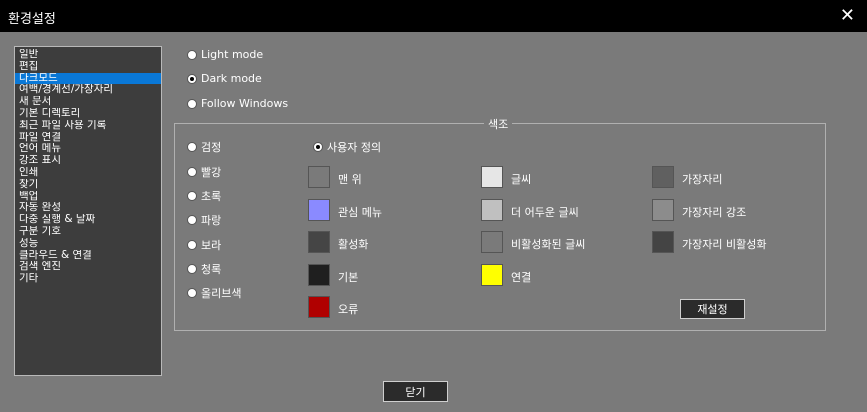 Image resolution: width=867 pixels, height=412 pixels. I want to click on sidebar-item: 파일 연결, so click(88, 138).